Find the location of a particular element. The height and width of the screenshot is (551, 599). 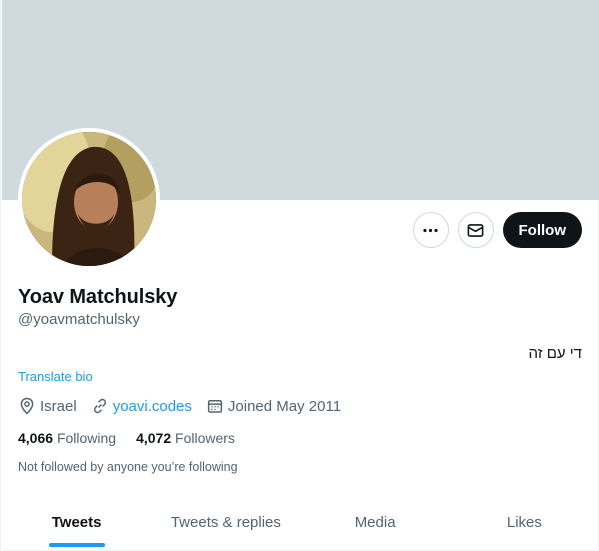

joined-item: Joined May 2011 is located at coordinates (273, 406).